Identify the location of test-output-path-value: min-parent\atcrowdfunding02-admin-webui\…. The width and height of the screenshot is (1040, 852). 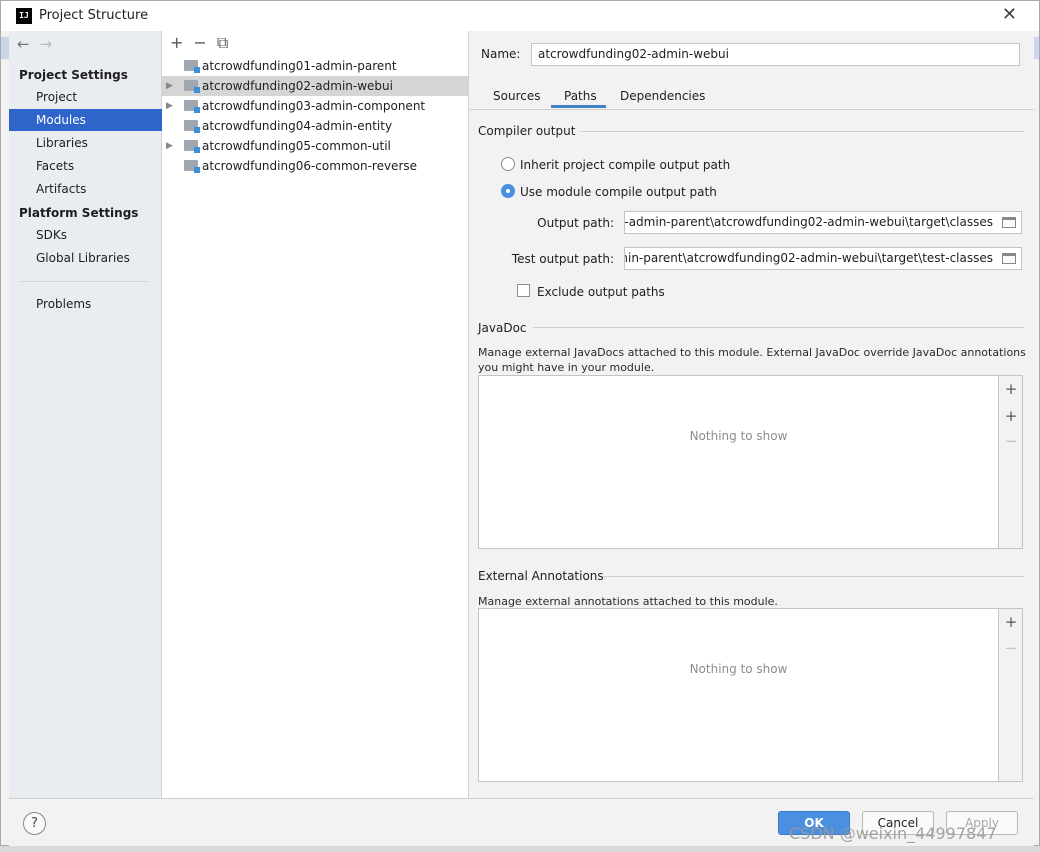
(808, 258).